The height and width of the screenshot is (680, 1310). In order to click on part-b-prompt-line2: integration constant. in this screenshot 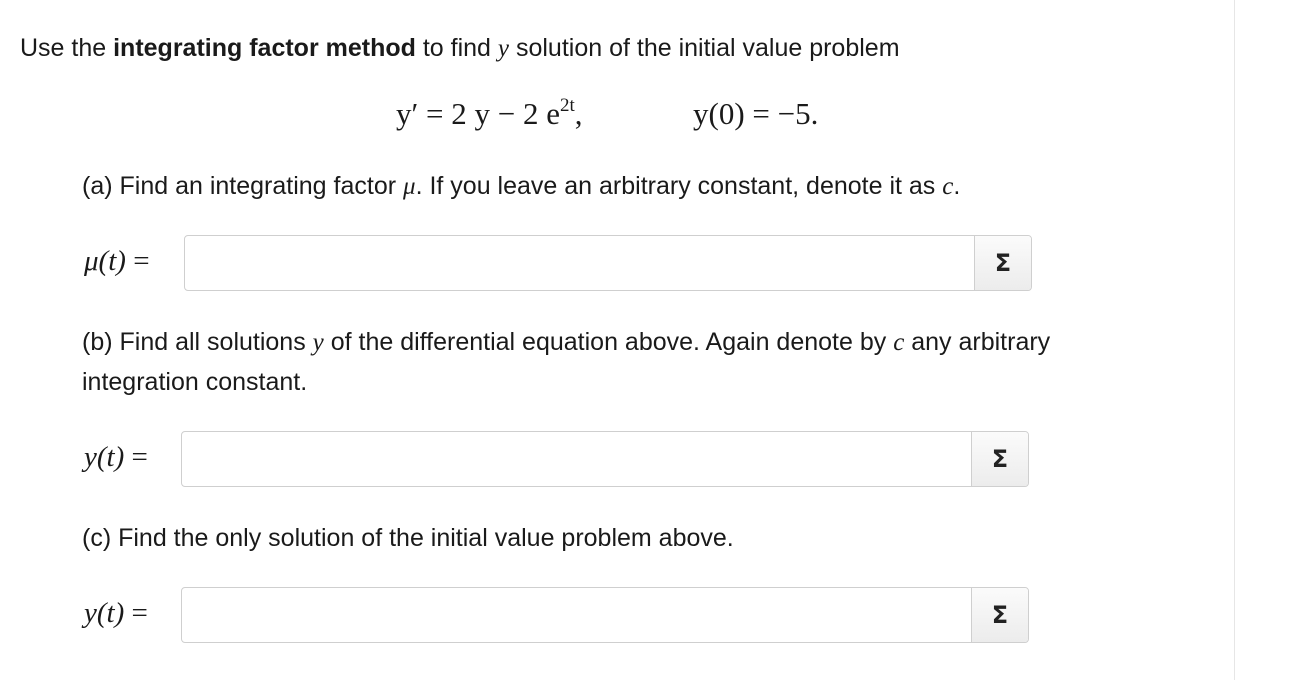, I will do `click(195, 382)`.